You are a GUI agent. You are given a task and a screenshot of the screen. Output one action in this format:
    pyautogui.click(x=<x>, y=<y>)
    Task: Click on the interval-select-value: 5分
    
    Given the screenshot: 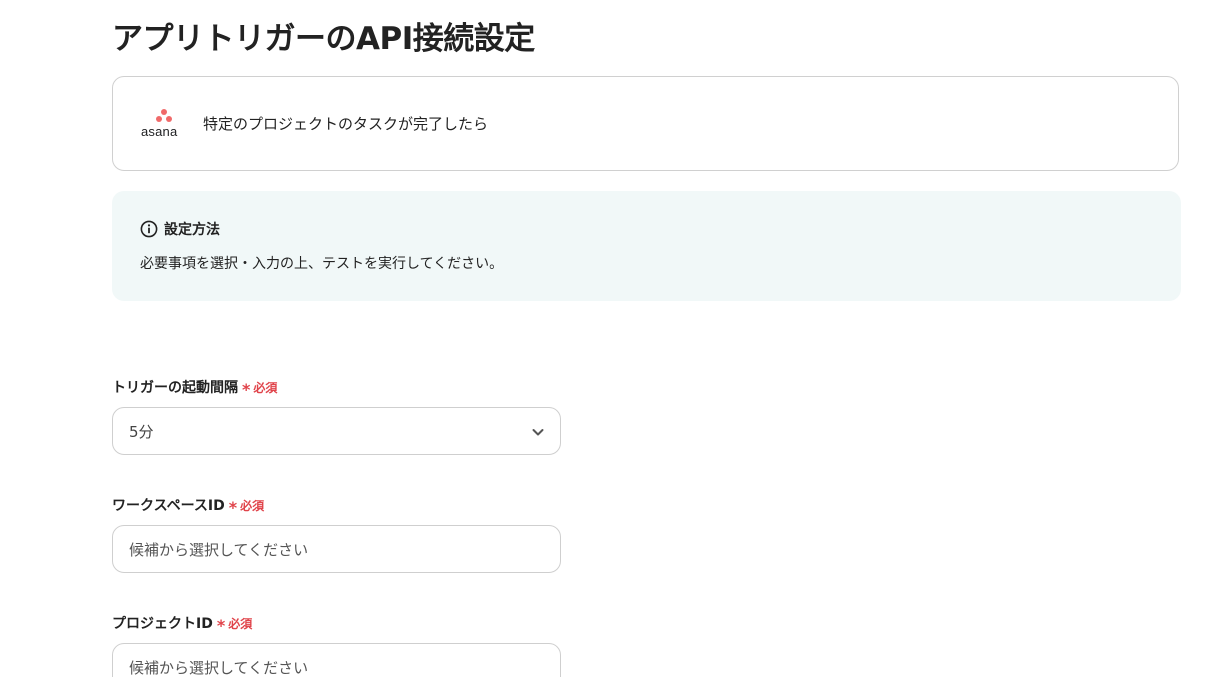 What is the action you would take?
    pyautogui.click(x=141, y=431)
    